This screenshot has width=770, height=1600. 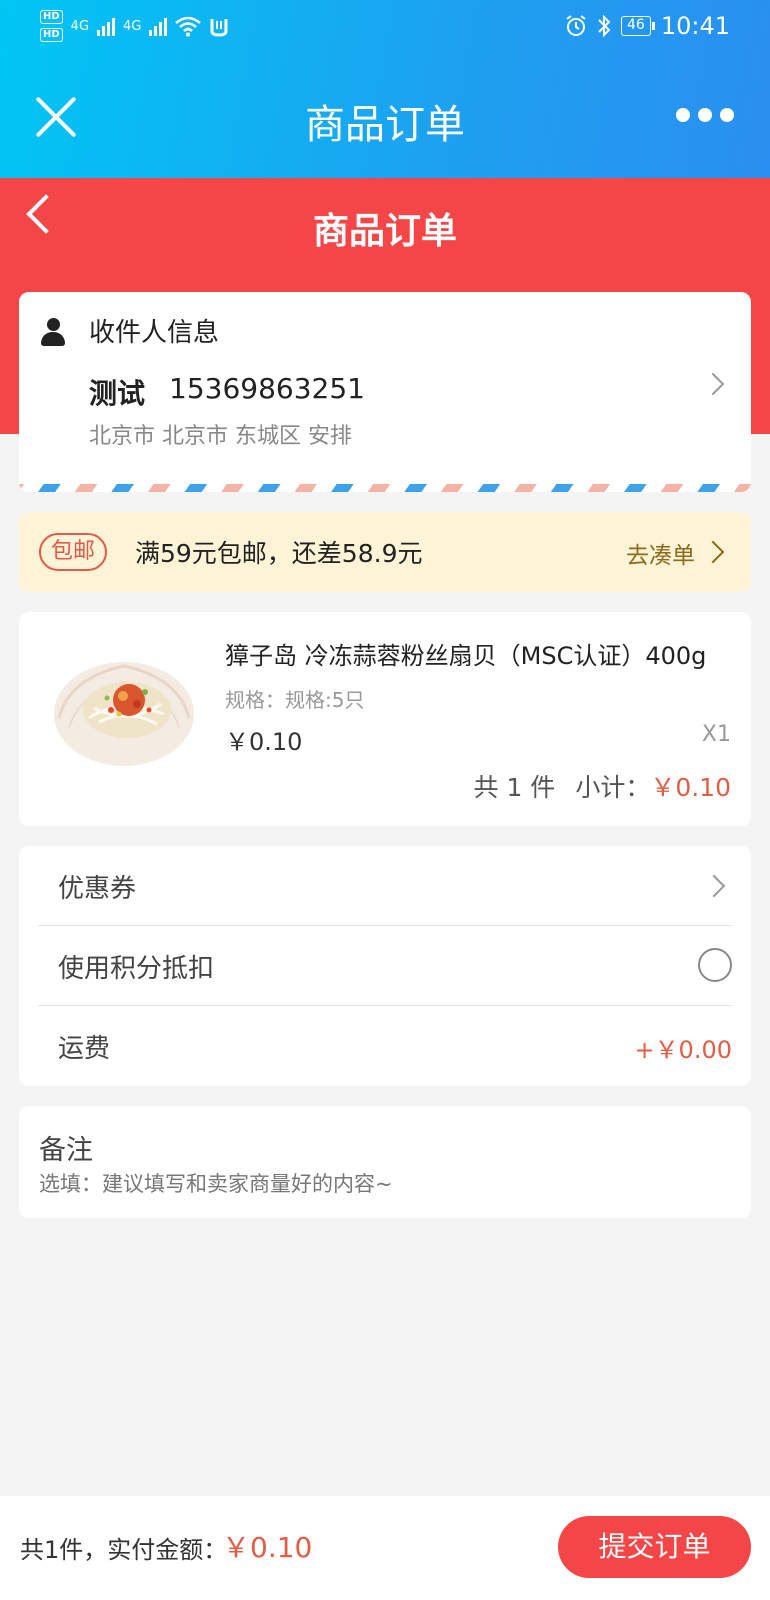 What do you see at coordinates (477, 653) in the screenshot?
I see `product-name: 獐子岛 冷冻蒜蓉粉丝扇贝（MSC认证）400g` at bounding box center [477, 653].